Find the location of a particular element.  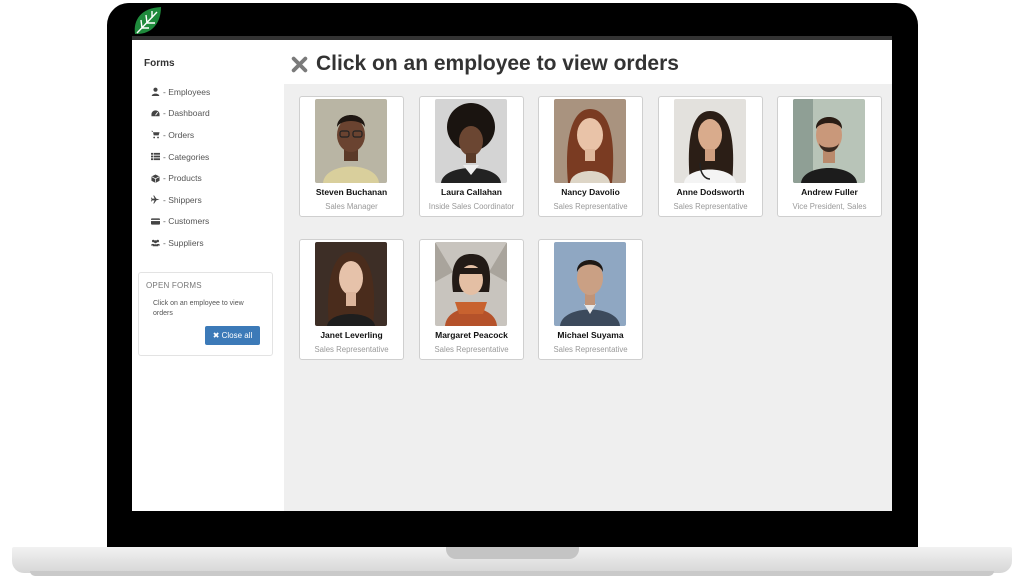

sidebar-item-label: - Shippers is located at coordinates (182, 199).